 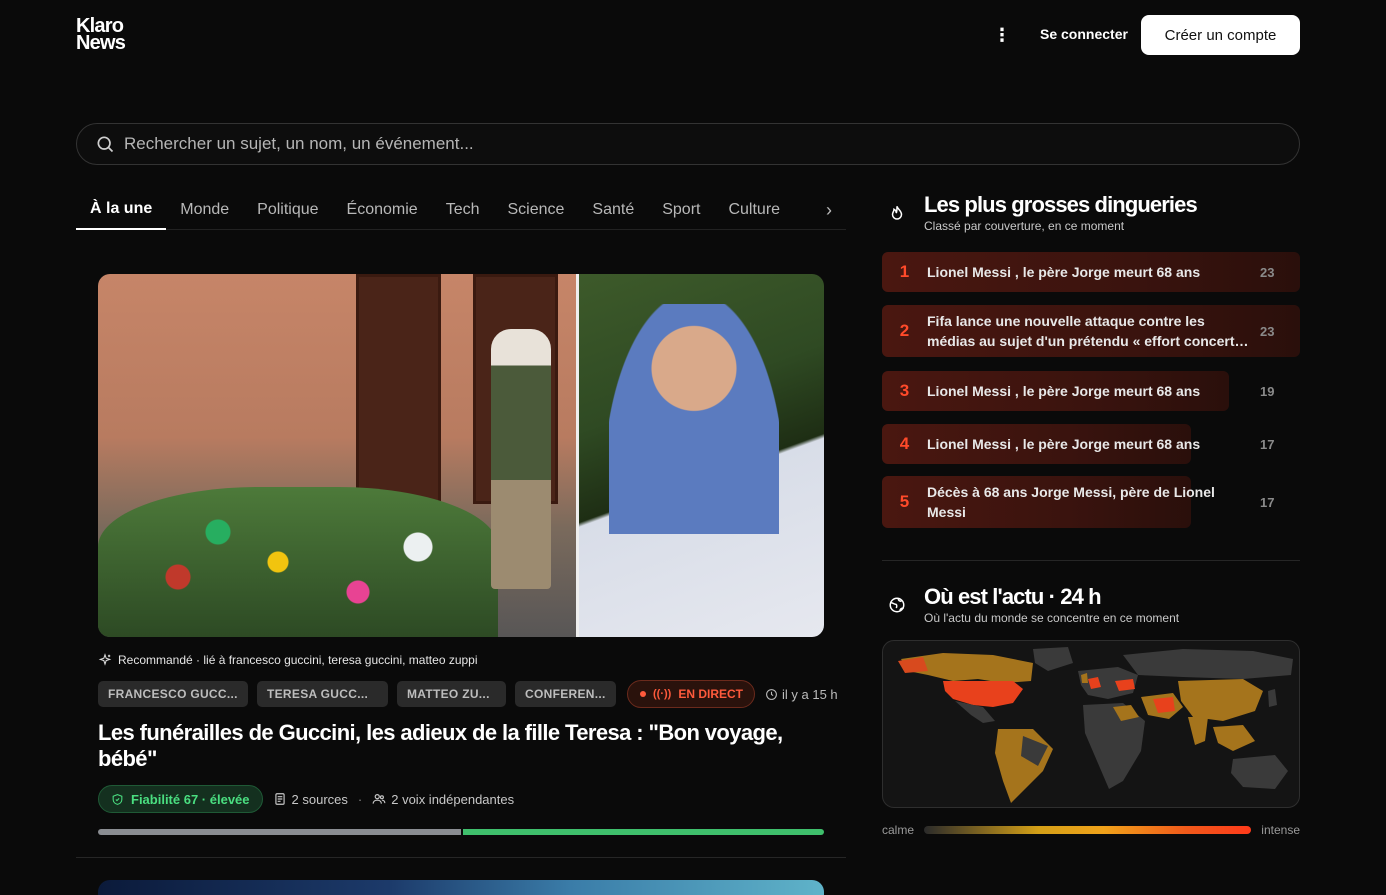 I want to click on sources-count: 2 sources, so click(x=310, y=799).